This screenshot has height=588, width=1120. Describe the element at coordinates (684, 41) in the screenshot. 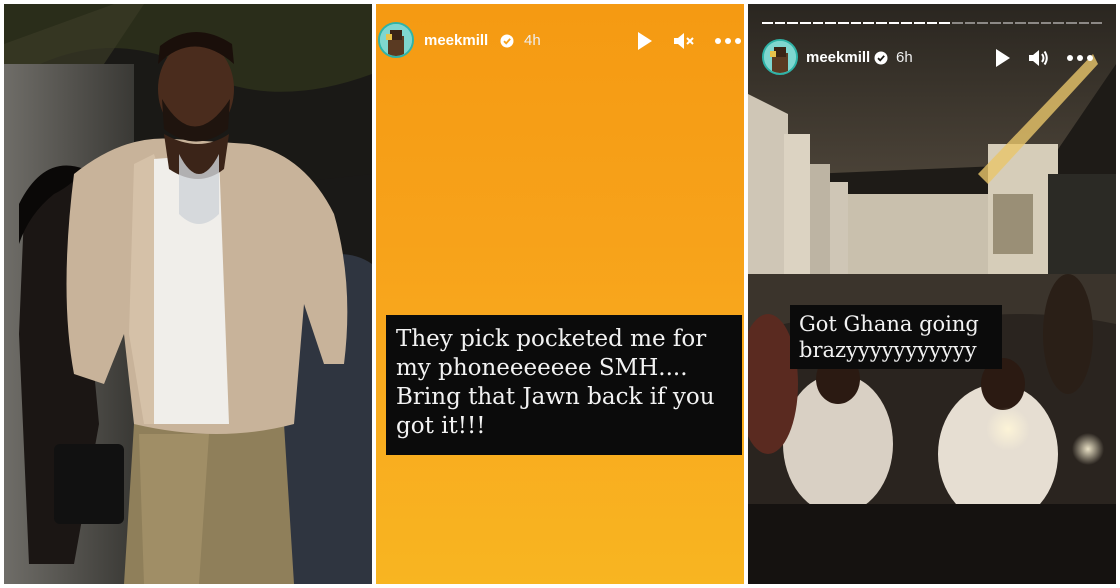

I see `mute-icon` at that location.